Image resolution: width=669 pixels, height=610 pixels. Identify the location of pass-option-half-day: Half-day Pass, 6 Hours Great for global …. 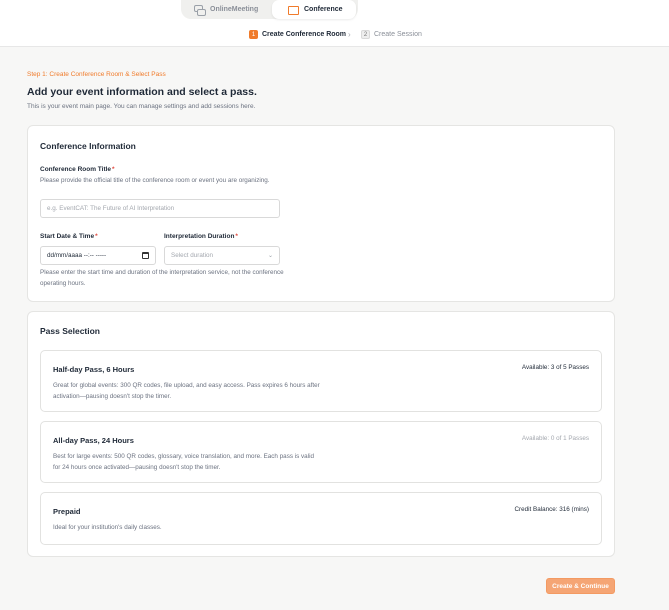
(321, 381).